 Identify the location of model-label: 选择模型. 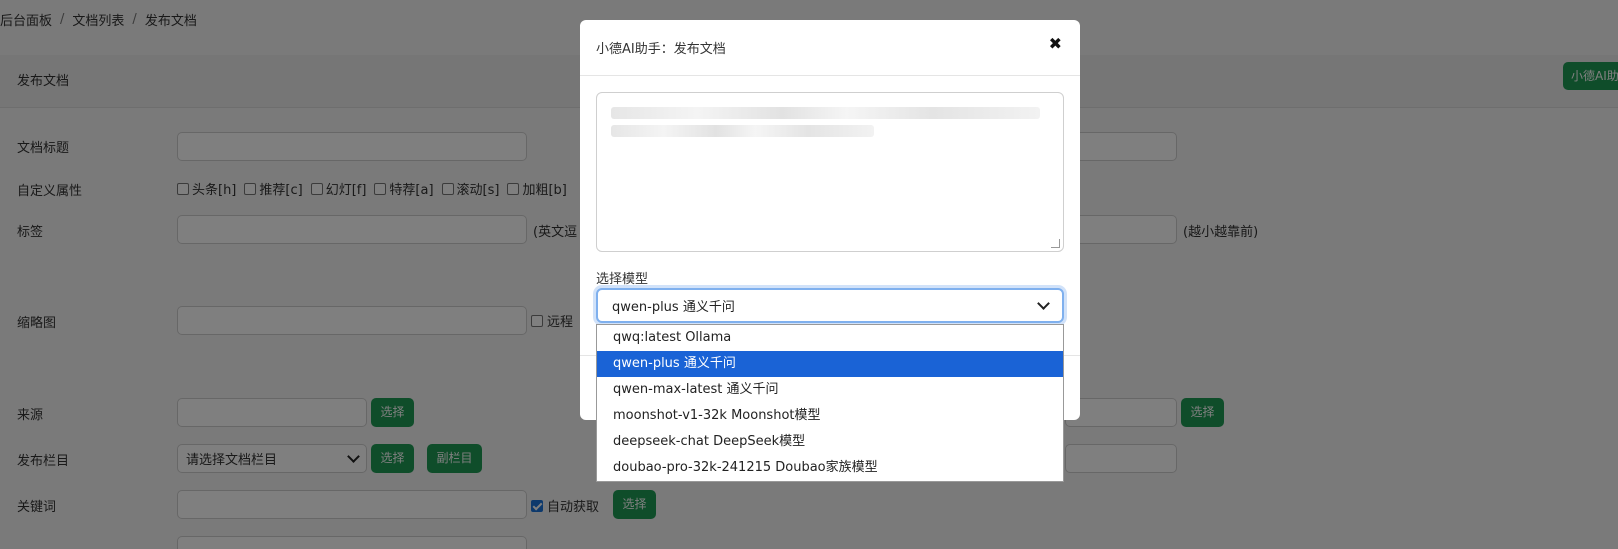
(622, 279).